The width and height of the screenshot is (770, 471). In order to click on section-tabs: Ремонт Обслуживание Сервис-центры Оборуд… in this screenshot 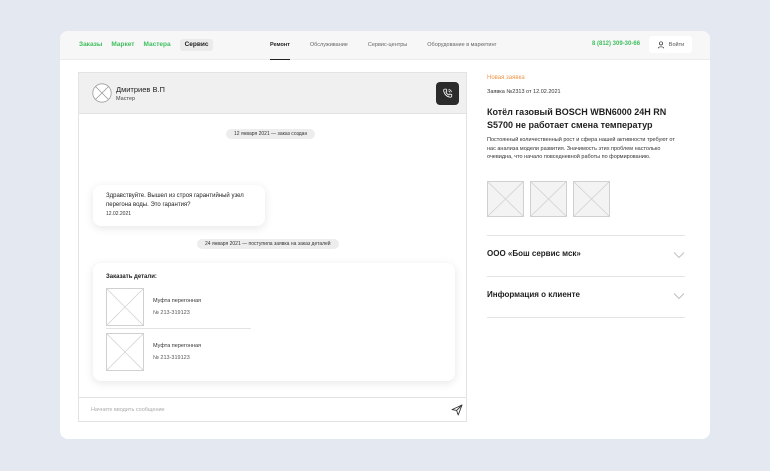, I will do `click(393, 45)`.